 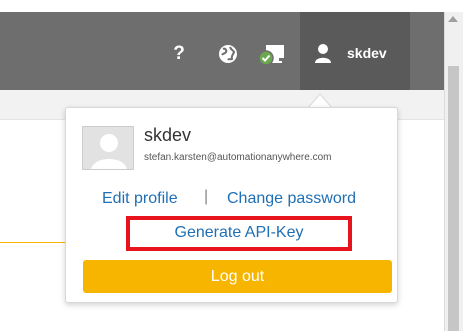 I want to click on profile-email: stefan.karsten@automationanywhere.com, so click(x=238, y=157).